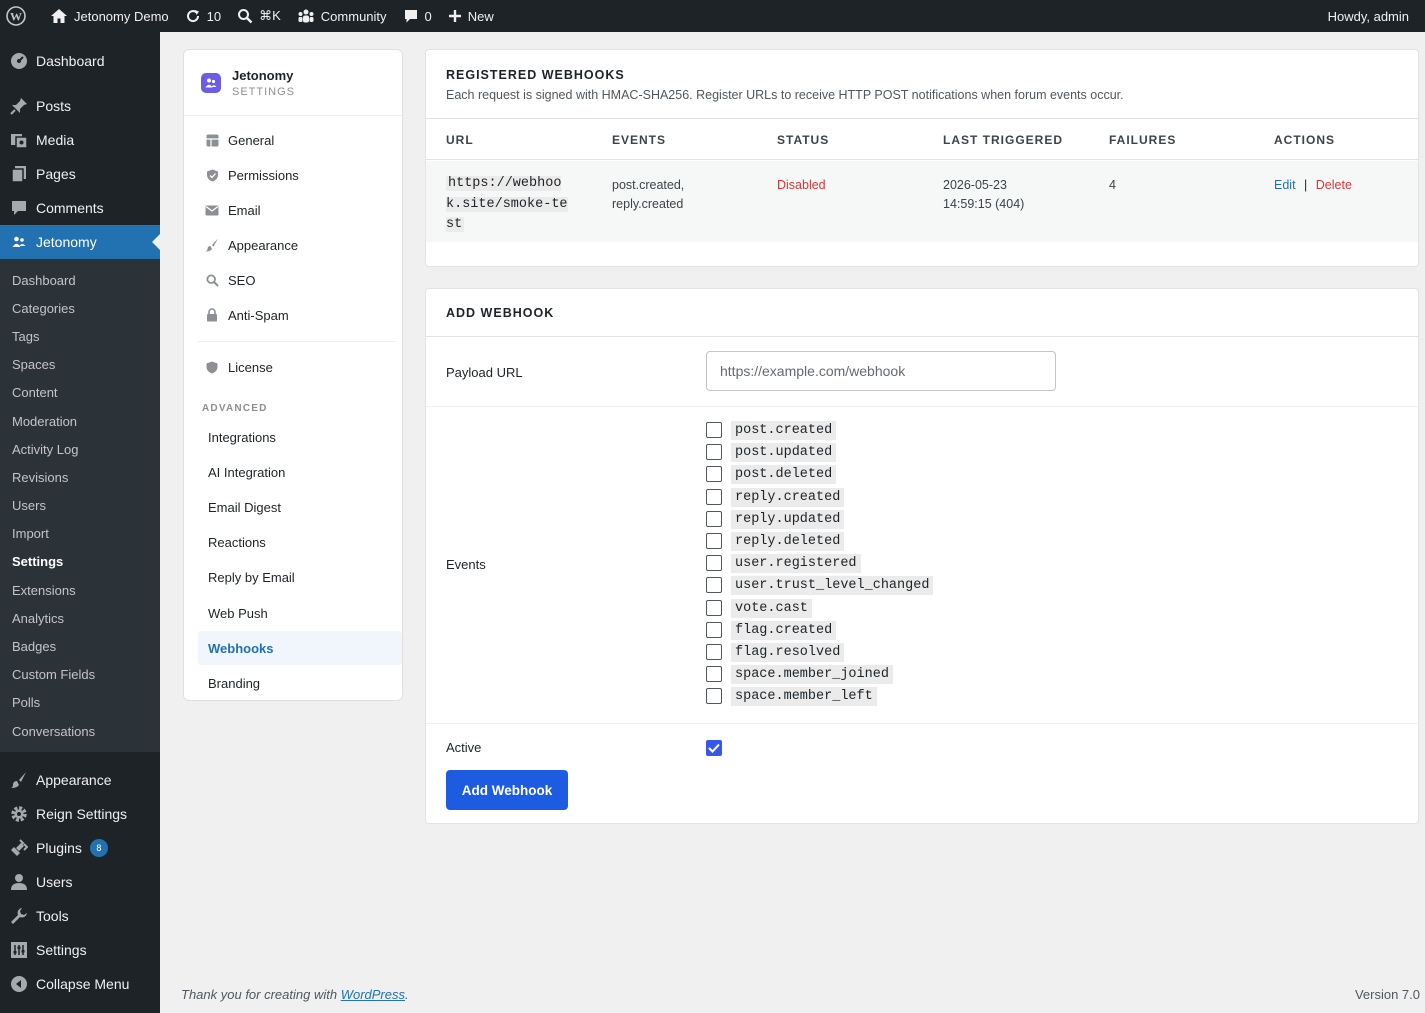 This screenshot has width=1425, height=1013. What do you see at coordinates (881, 371) in the screenshot?
I see `payload-url-input` at bounding box center [881, 371].